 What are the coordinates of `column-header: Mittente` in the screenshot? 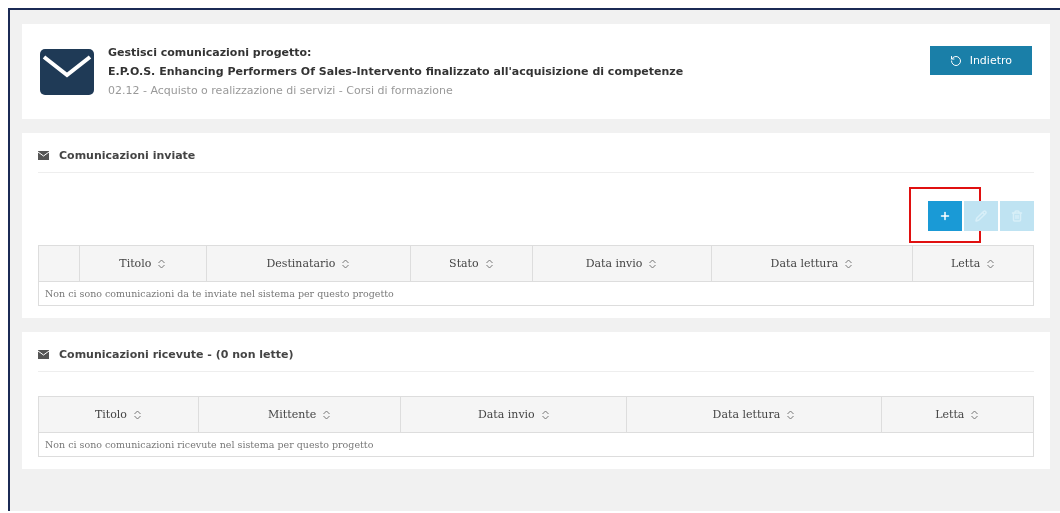 It's located at (299, 414).